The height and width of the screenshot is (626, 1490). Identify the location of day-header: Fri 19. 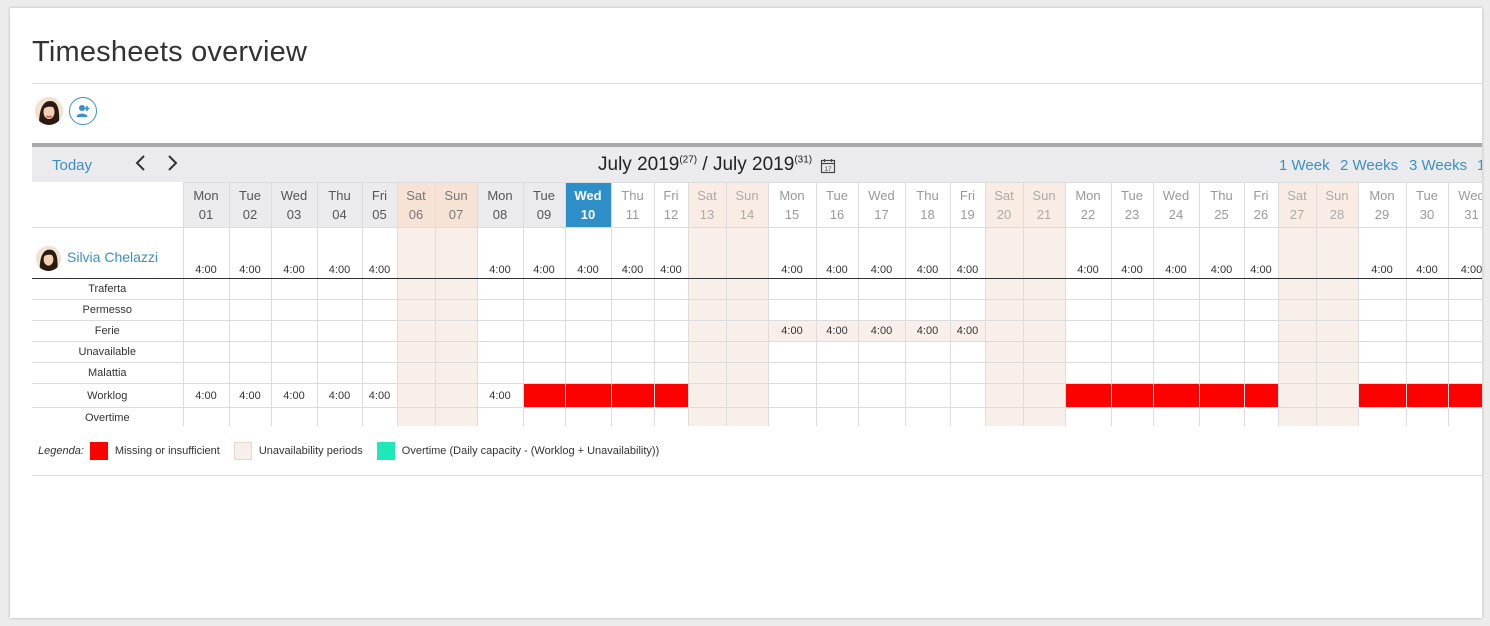
(967, 205).